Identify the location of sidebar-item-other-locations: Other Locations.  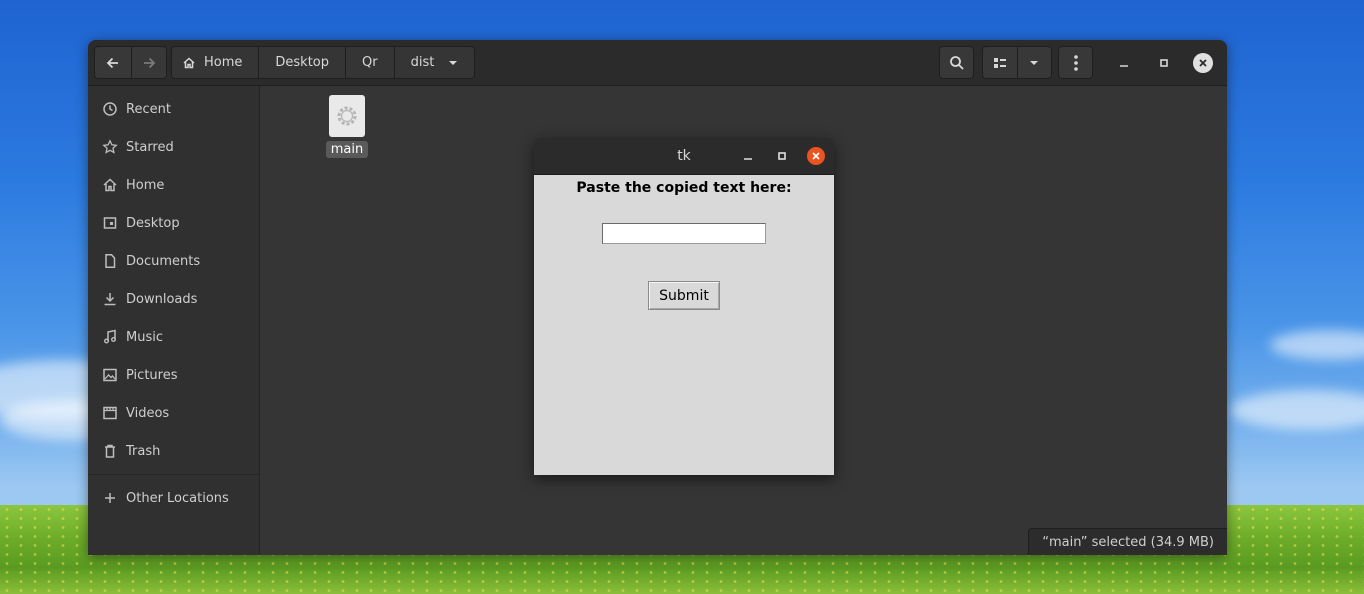
(173, 498).